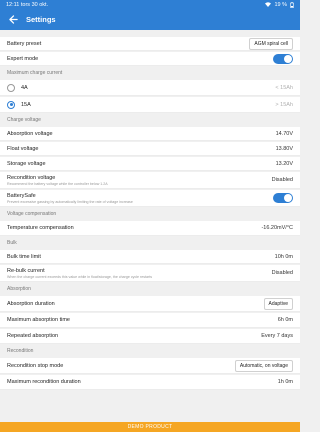 This screenshot has width=320, height=432. Describe the element at coordinates (26, 104) in the screenshot. I see `current-15a-label: 15A` at that location.